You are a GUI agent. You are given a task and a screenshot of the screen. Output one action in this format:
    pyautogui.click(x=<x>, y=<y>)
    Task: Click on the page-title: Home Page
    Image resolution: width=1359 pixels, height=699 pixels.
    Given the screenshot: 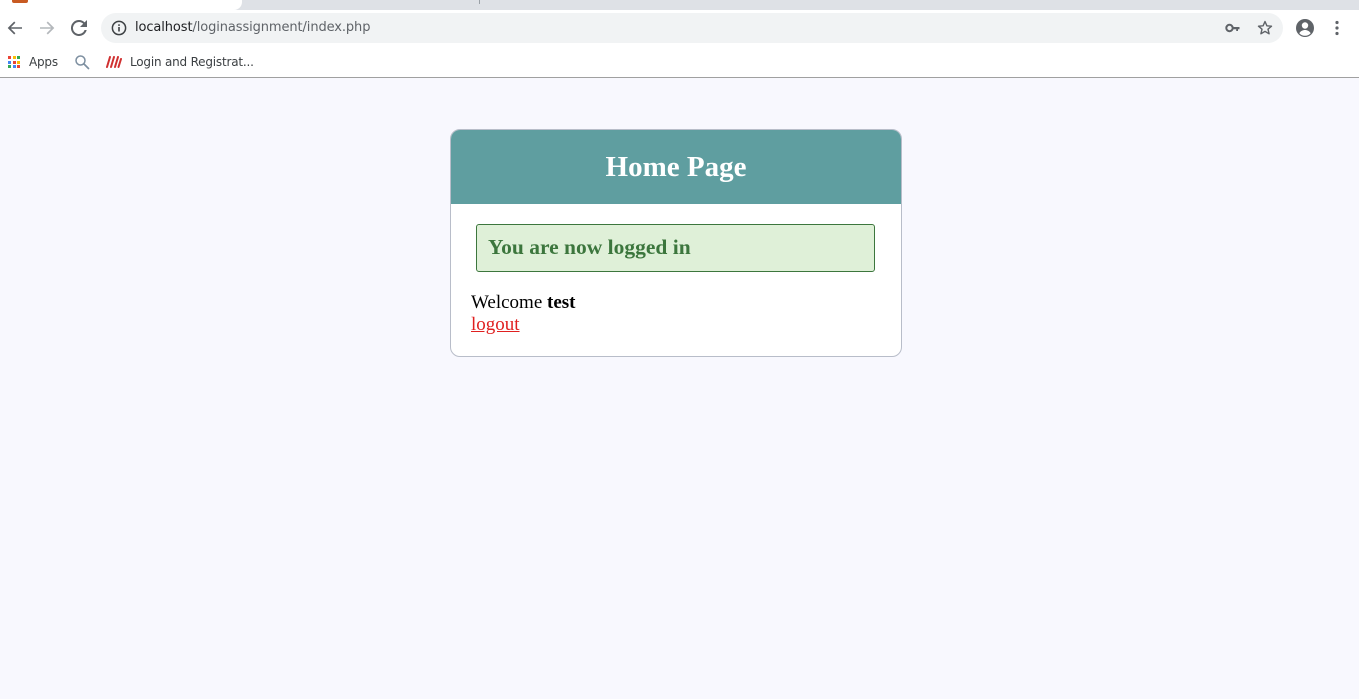 What is the action you would take?
    pyautogui.click(x=676, y=166)
    